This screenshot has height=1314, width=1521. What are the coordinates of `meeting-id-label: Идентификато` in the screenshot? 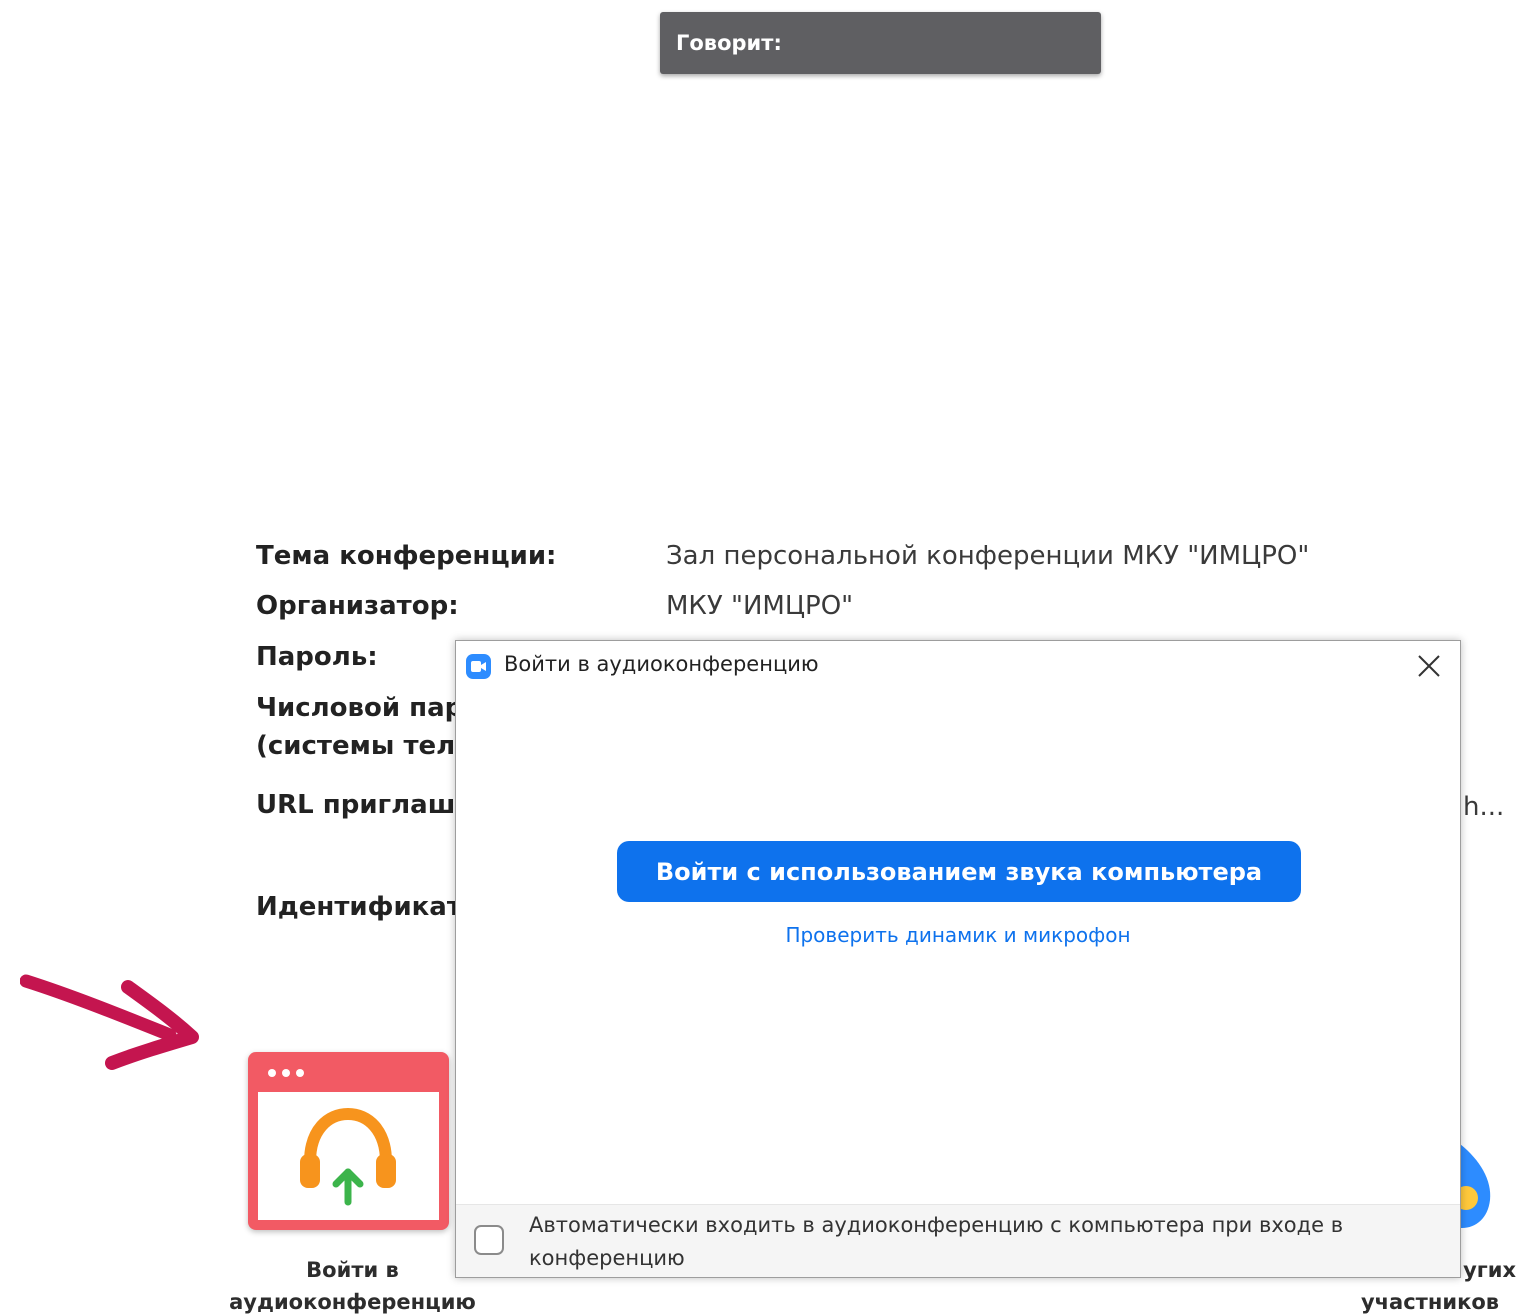 It's located at (368, 907).